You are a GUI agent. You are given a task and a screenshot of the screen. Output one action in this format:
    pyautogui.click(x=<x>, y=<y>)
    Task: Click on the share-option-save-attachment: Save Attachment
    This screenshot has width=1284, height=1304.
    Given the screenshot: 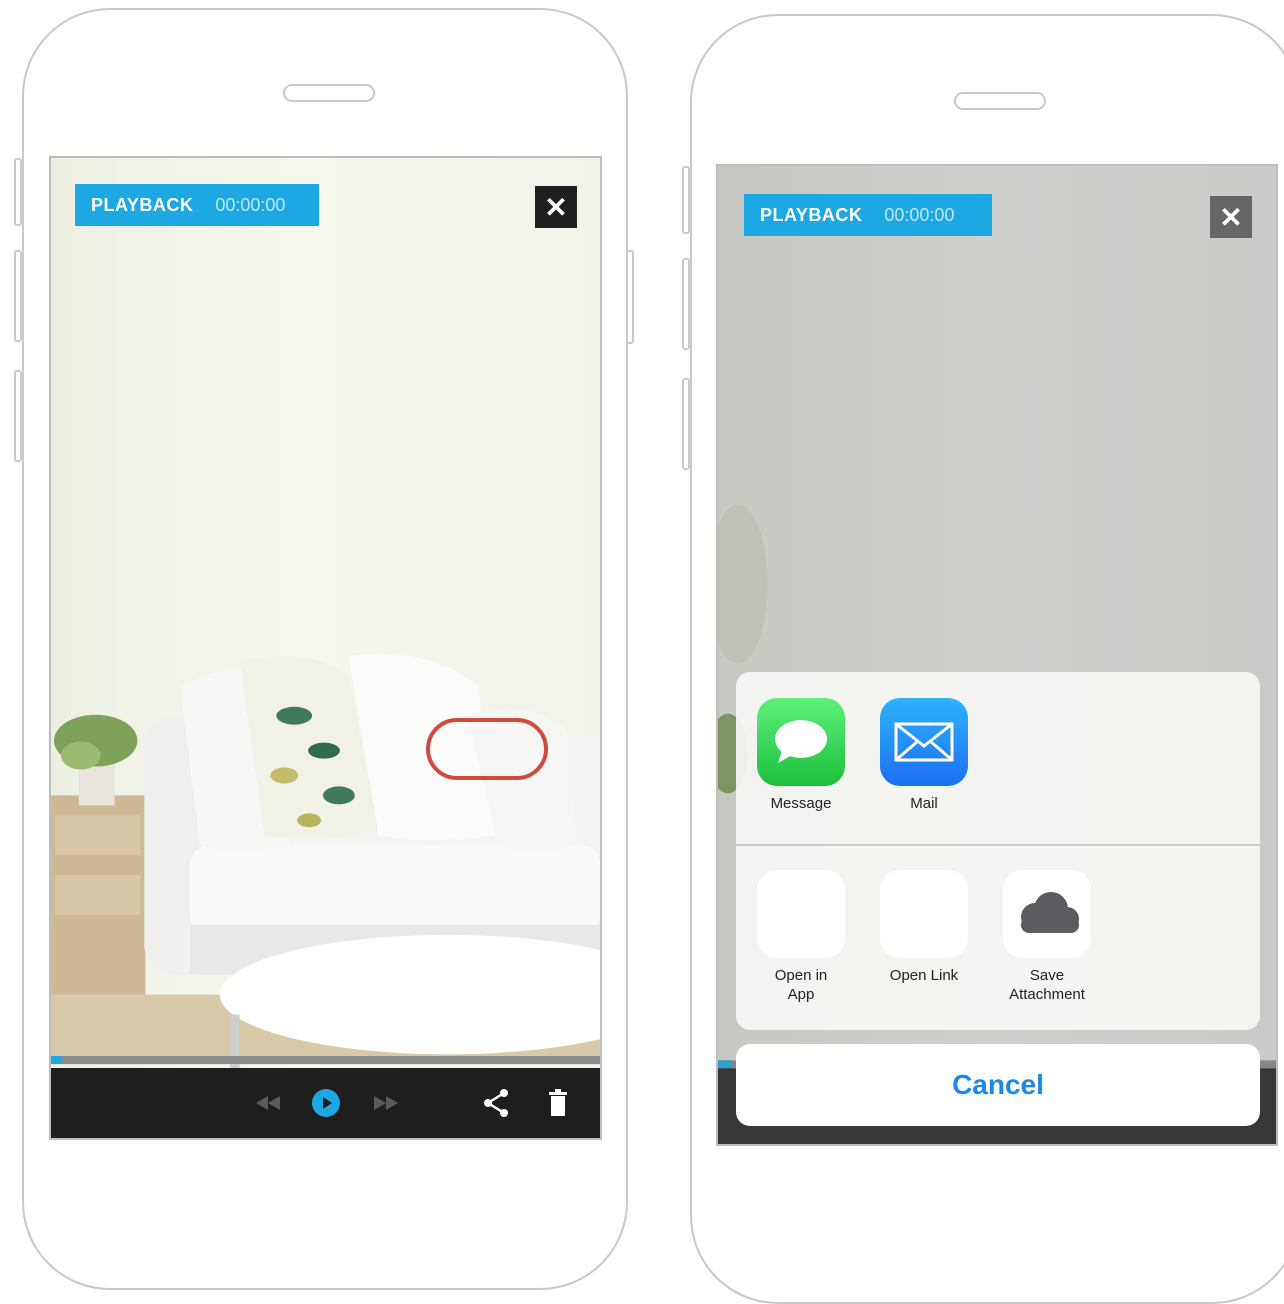 What is the action you would take?
    pyautogui.click(x=1047, y=937)
    